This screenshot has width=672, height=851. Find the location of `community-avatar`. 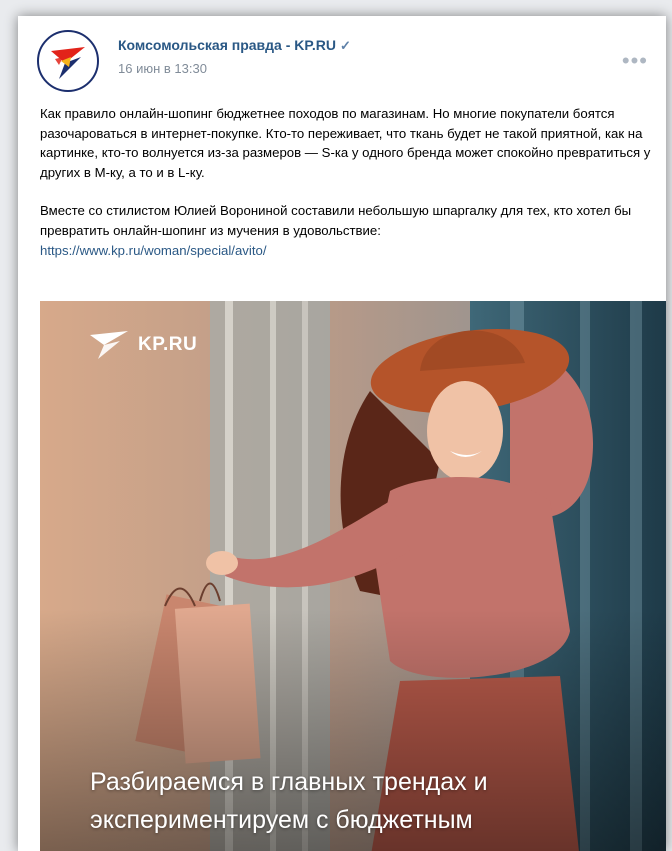

community-avatar is located at coordinates (68, 61).